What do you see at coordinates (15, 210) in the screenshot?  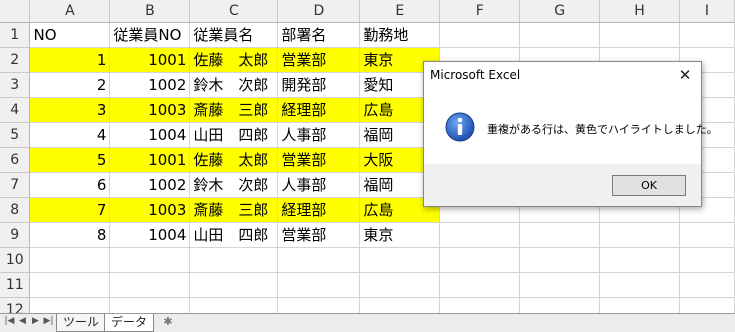 I see `row-header: 8` at bounding box center [15, 210].